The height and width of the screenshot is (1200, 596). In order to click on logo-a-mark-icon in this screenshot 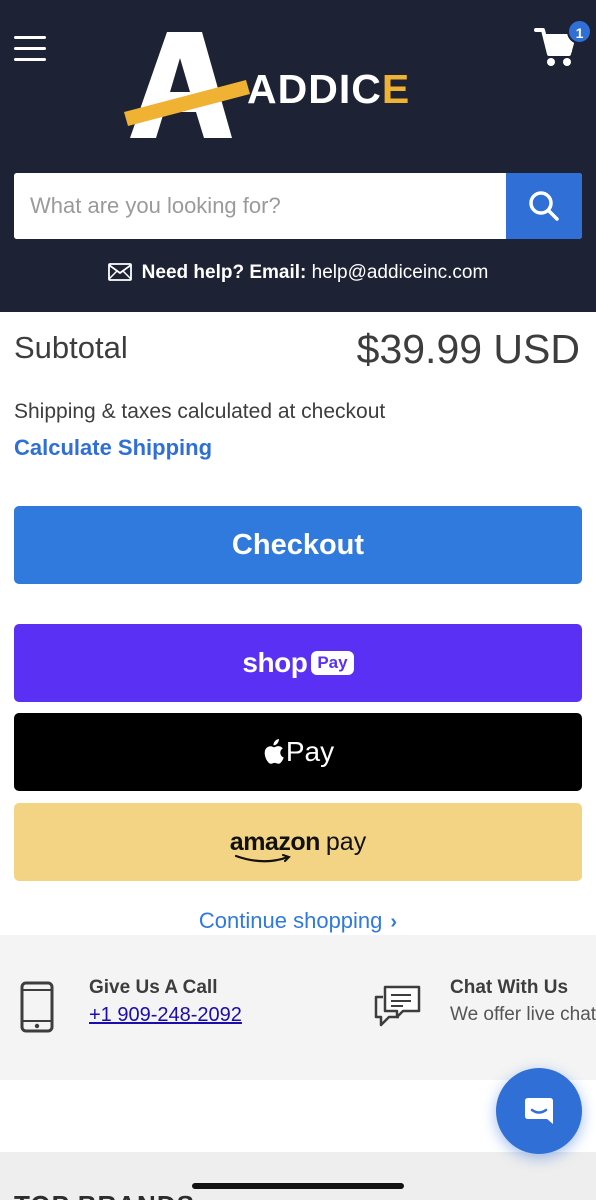, I will do `click(187, 85)`.